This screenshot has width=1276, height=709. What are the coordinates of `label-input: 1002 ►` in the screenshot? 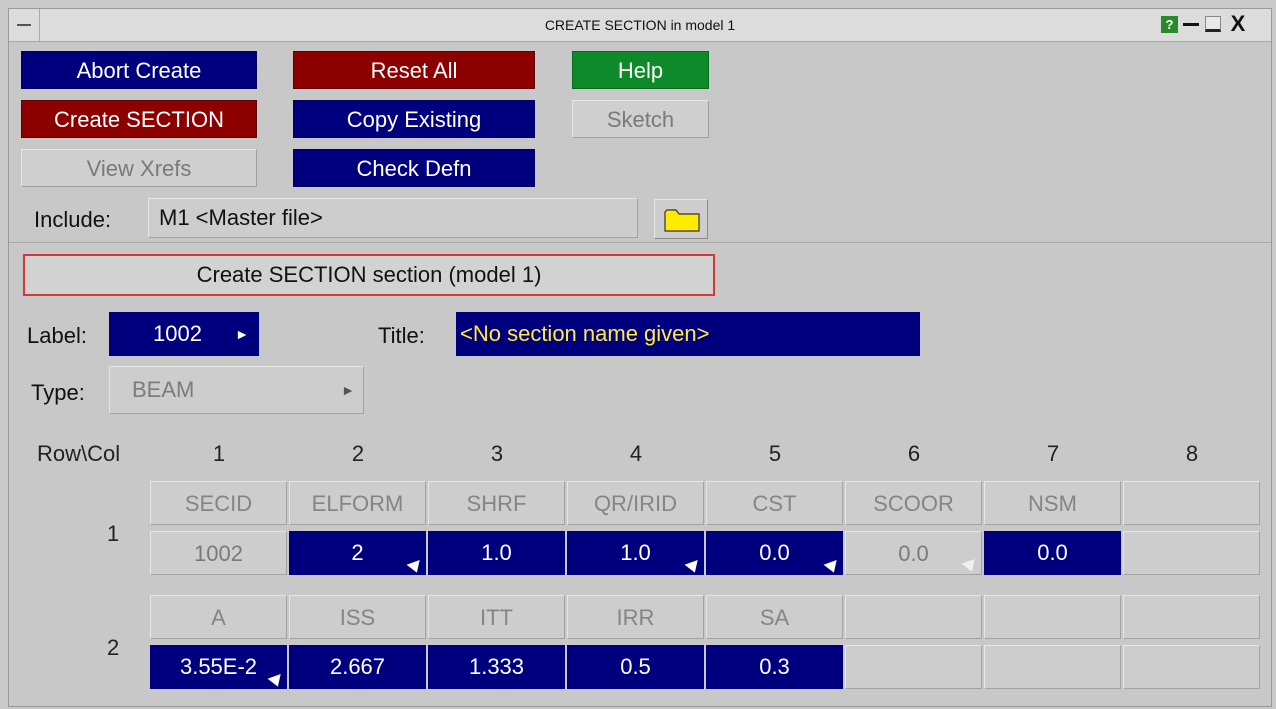 It's located at (184, 334).